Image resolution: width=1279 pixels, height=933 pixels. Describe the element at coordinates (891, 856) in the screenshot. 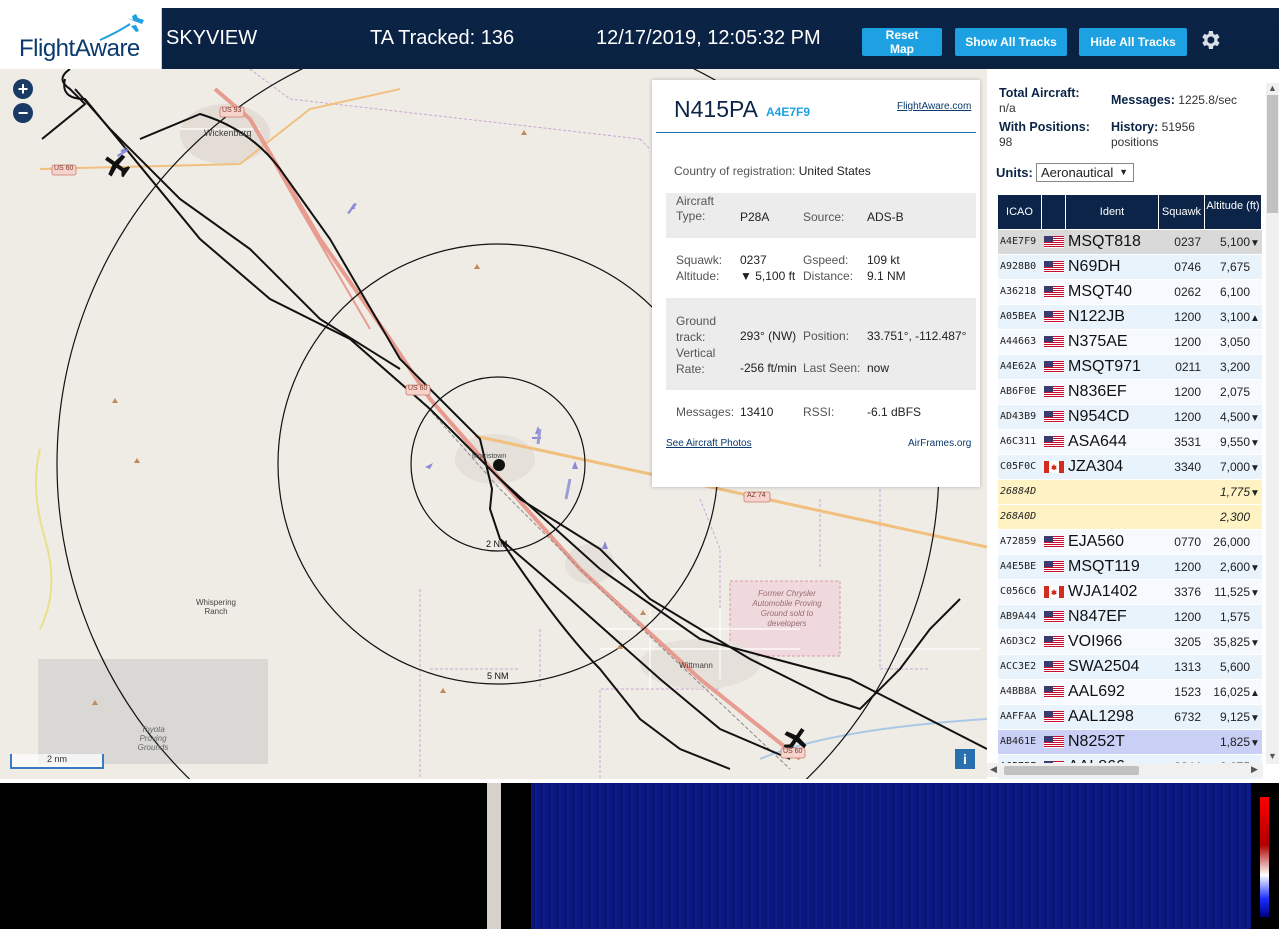

I see `waterfall-canvas` at that location.